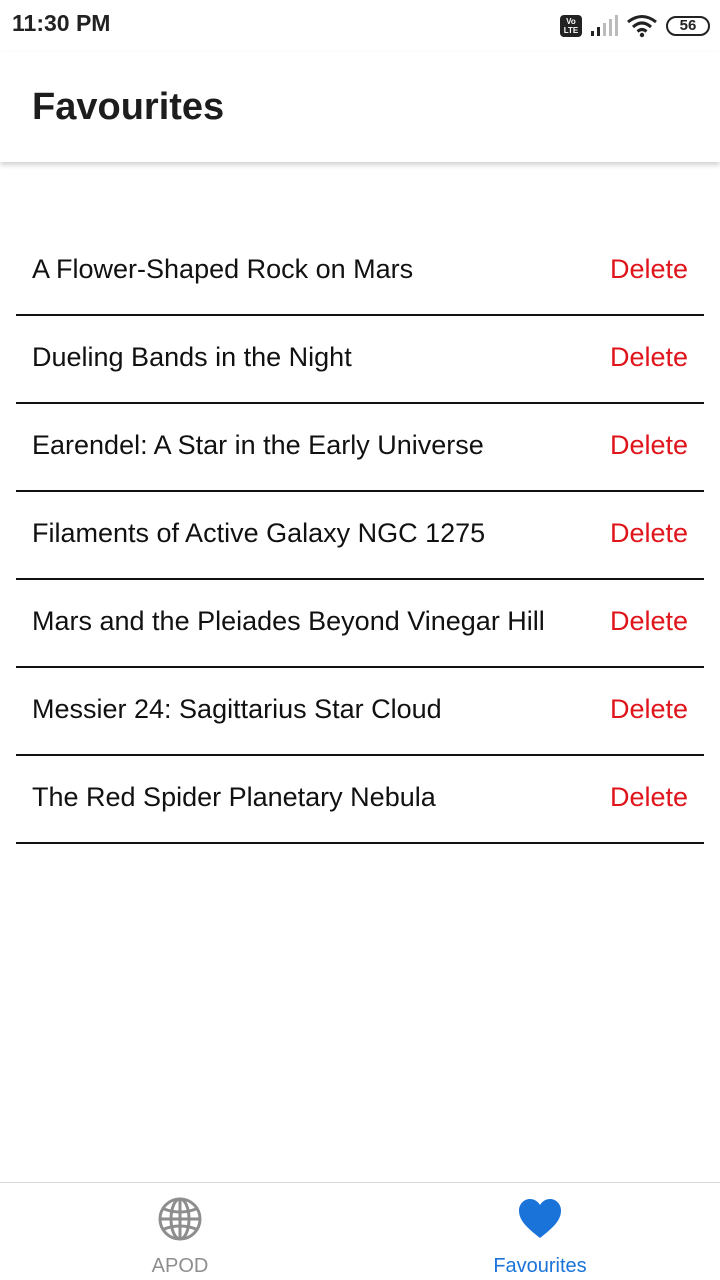 The width and height of the screenshot is (720, 1280). What do you see at coordinates (222, 269) in the screenshot?
I see `list-item-title: A Flower-Shaped Rock on Mars` at bounding box center [222, 269].